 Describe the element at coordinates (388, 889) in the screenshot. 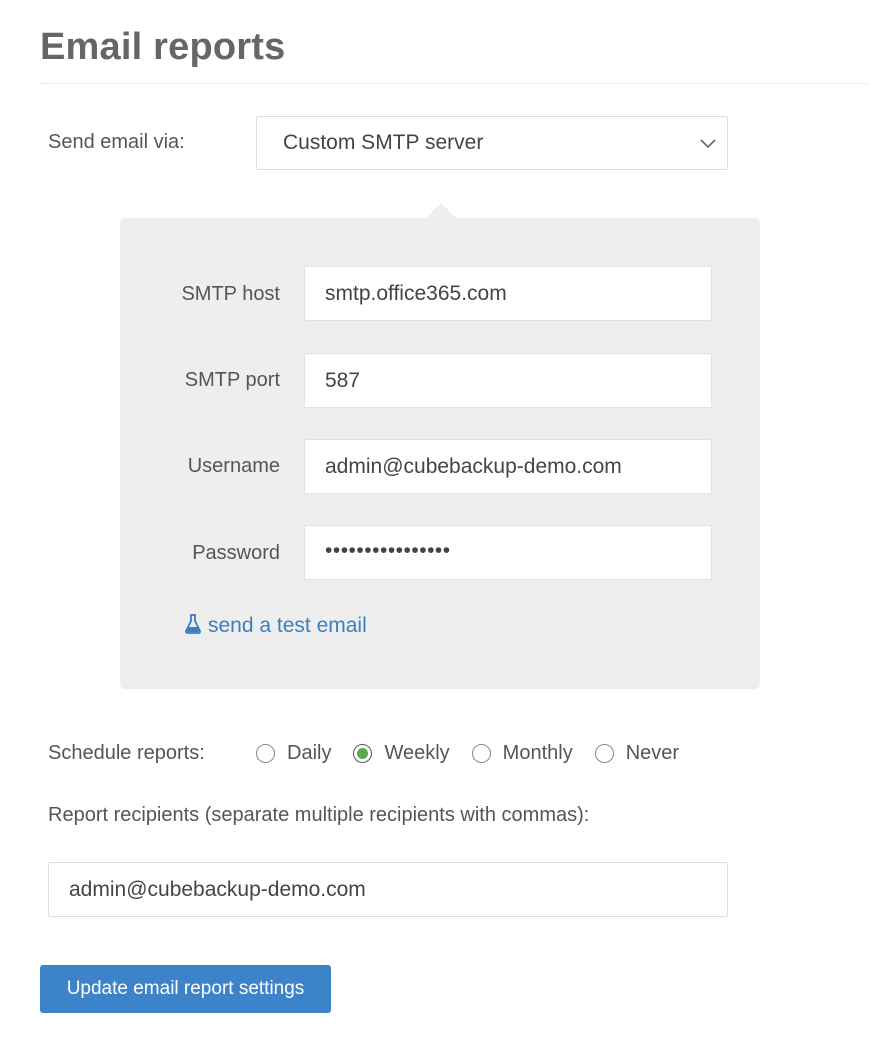

I see `recipients-input: admin@cubebackup-demo.com` at that location.